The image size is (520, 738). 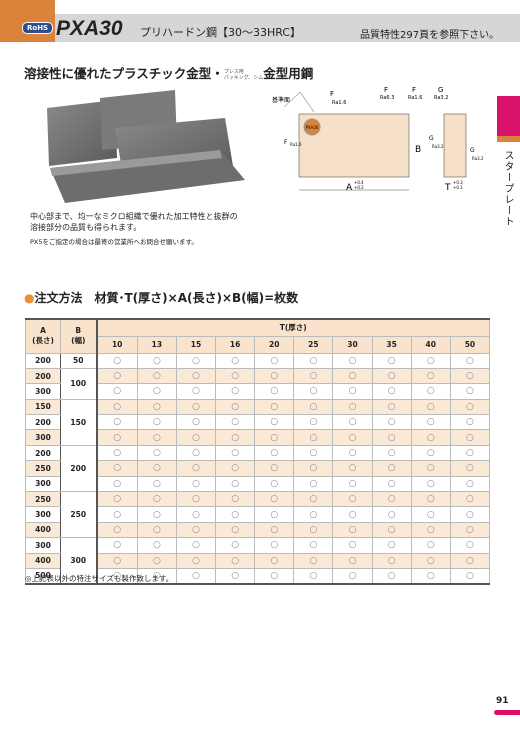 I want to click on table-row: 200 100 ○ ○ ○ ○ ○ ○ ○ ○ ○ ○, so click(x=258, y=383).